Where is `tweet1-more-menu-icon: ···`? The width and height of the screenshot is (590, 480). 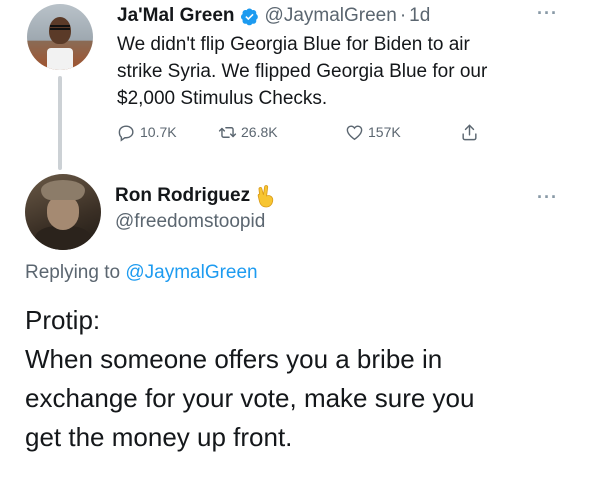 tweet1-more-menu-icon: ··· is located at coordinates (547, 13).